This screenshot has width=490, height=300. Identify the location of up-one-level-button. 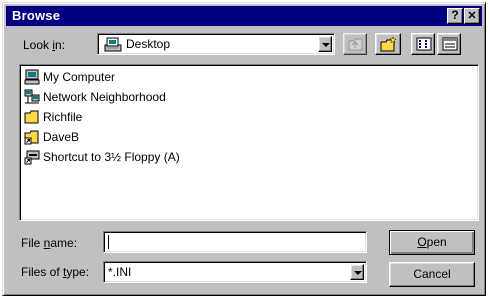
(355, 44).